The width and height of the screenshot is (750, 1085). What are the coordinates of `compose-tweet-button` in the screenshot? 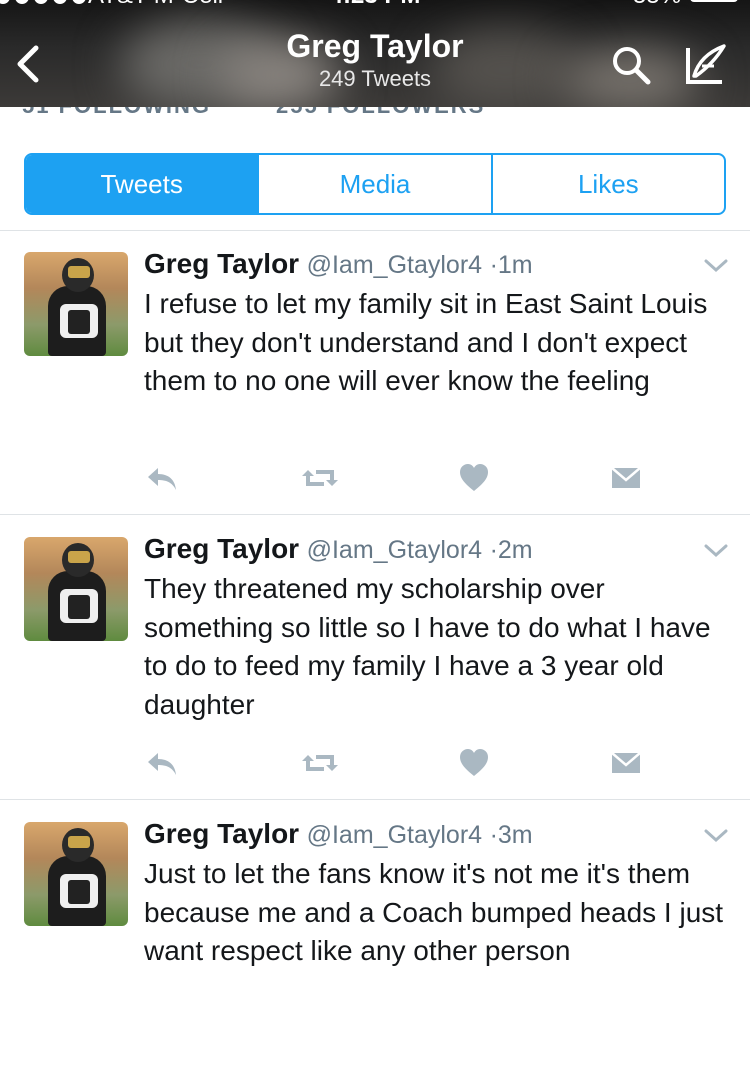 It's located at (706, 64).